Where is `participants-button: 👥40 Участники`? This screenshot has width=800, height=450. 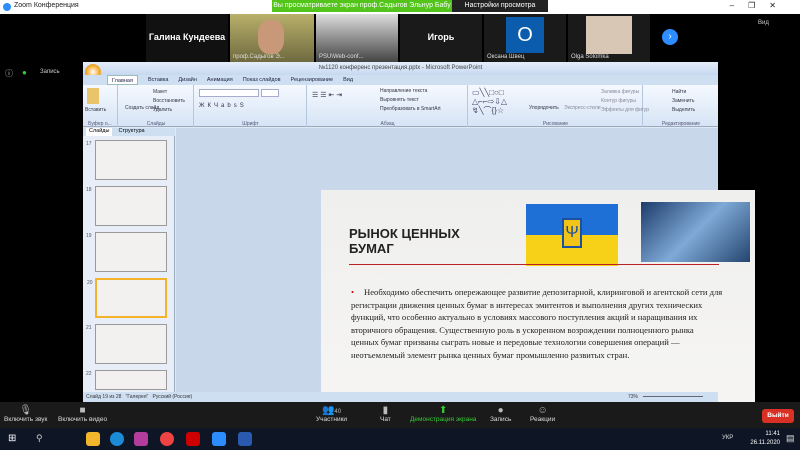
participants-button: 👥40 Участники is located at coordinates (331, 414).